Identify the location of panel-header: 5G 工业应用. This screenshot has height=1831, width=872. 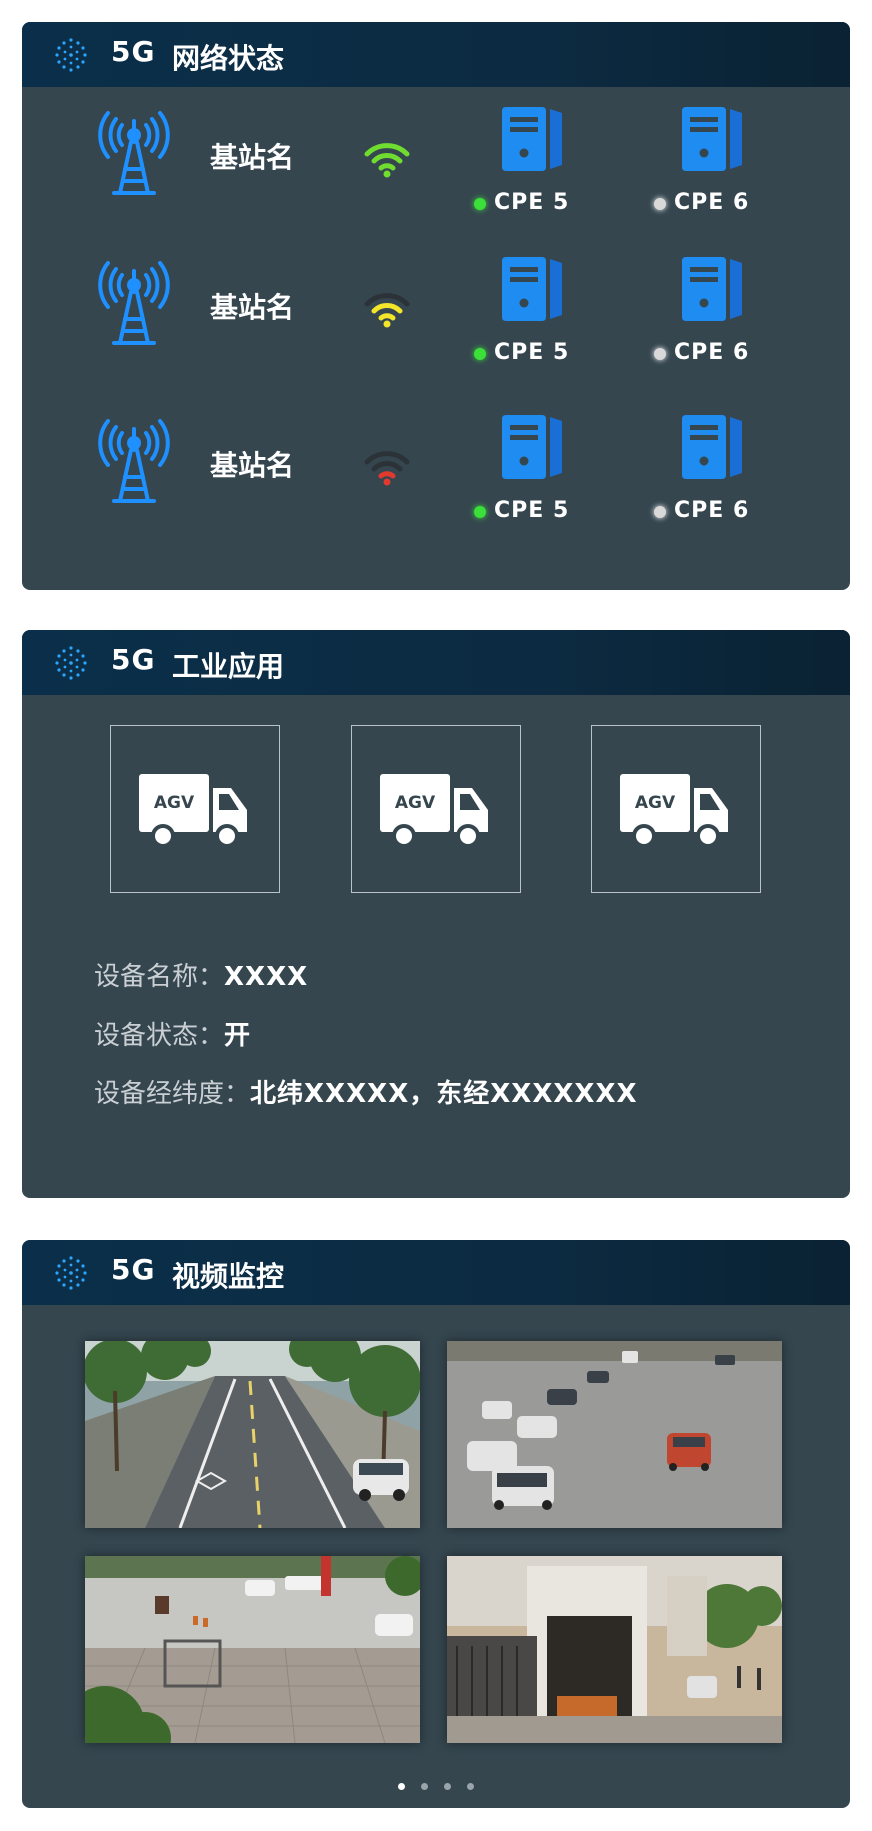
(436, 662).